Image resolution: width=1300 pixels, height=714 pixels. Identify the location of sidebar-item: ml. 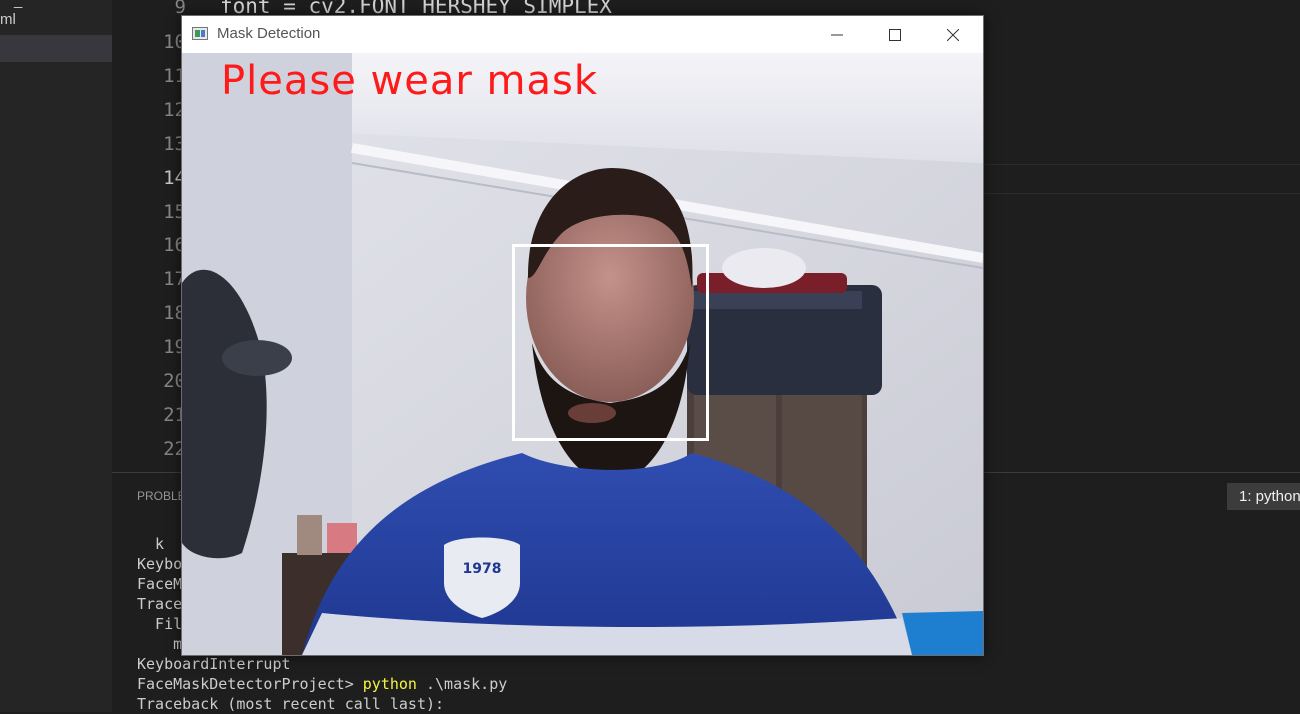
(8, 19).